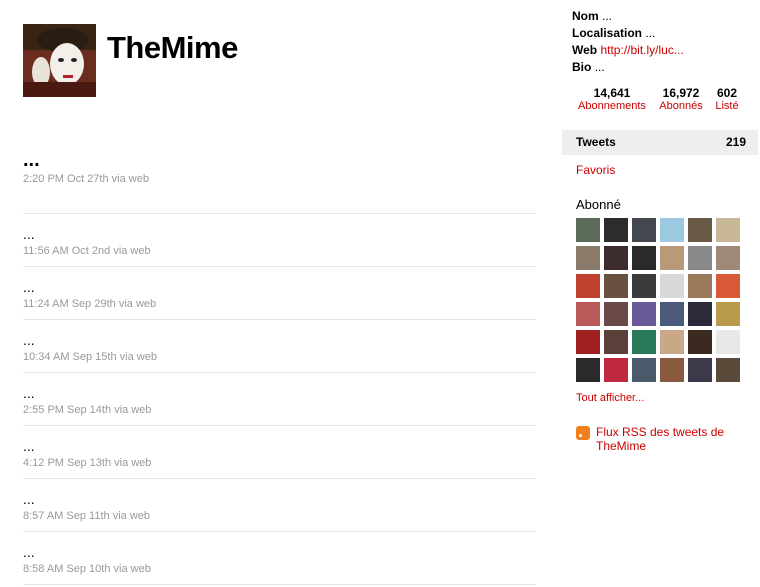 This screenshot has height=587, width=760. Describe the element at coordinates (681, 99) in the screenshot. I see `stat-followers: 16,972 Abonnés` at that location.